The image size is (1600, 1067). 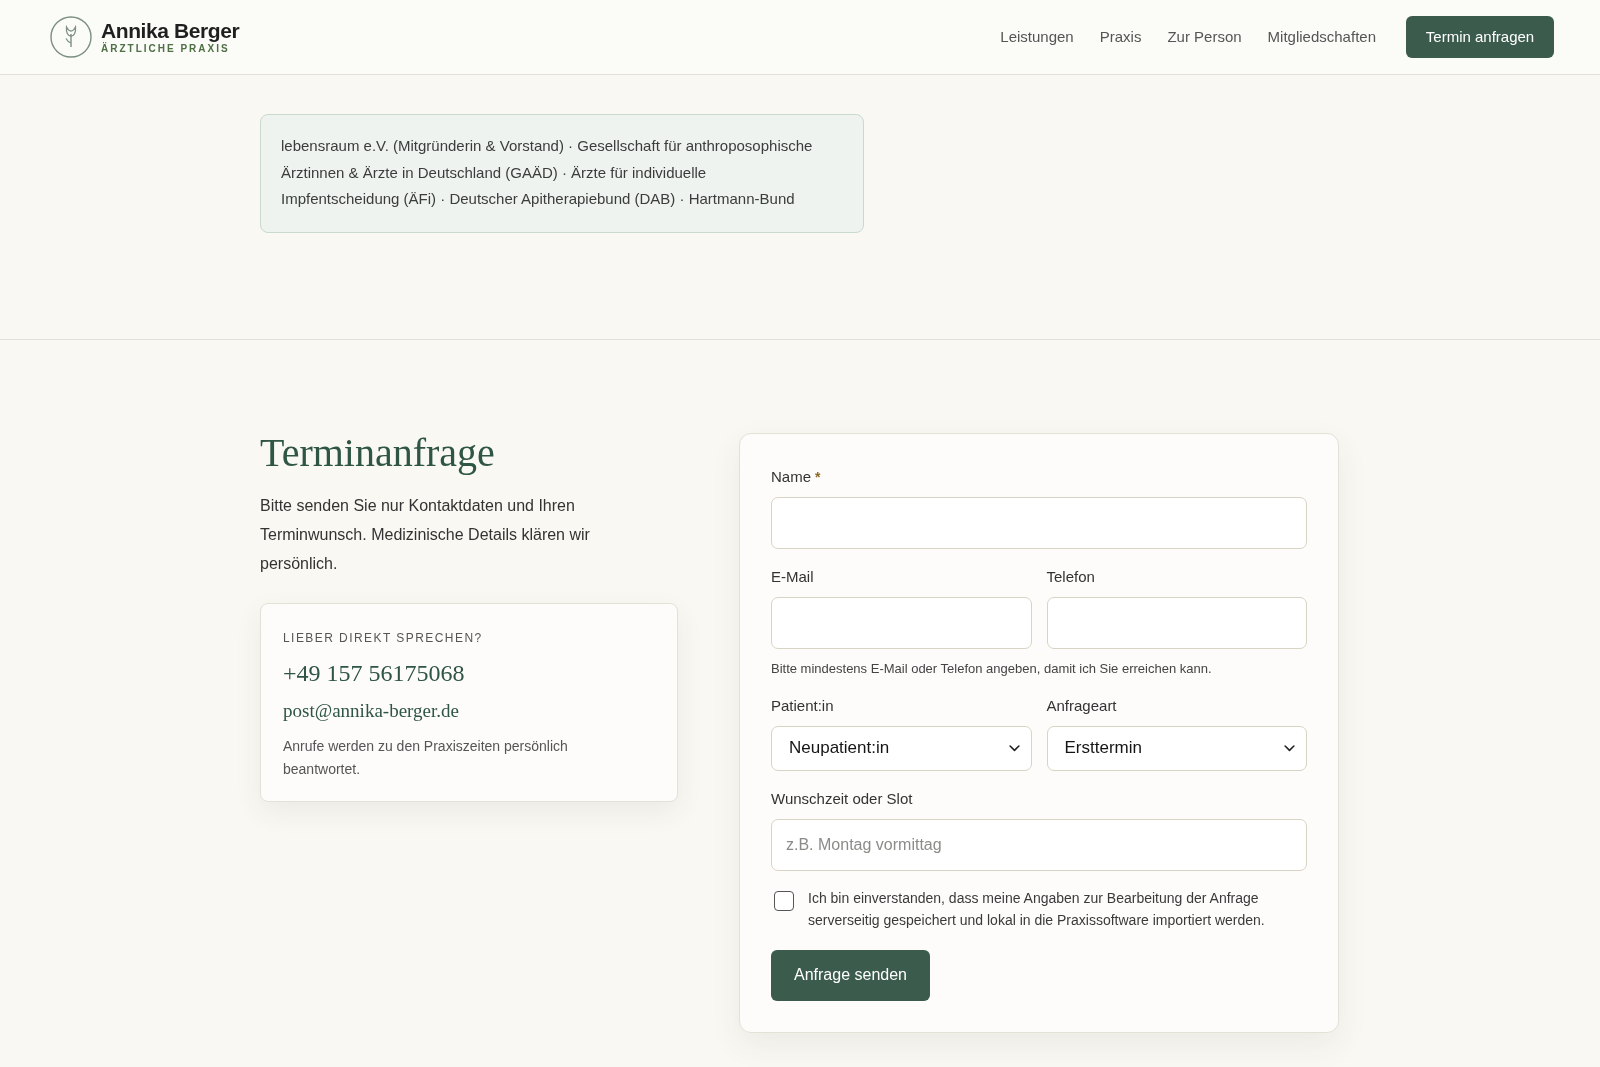 I want to click on nav-link: Mitgliedschaften, so click(x=1321, y=37).